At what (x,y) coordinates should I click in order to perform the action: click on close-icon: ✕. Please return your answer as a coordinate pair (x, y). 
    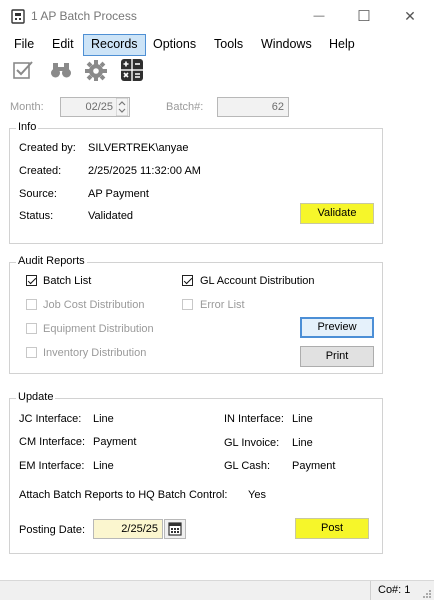
    Looking at the image, I should click on (410, 15).